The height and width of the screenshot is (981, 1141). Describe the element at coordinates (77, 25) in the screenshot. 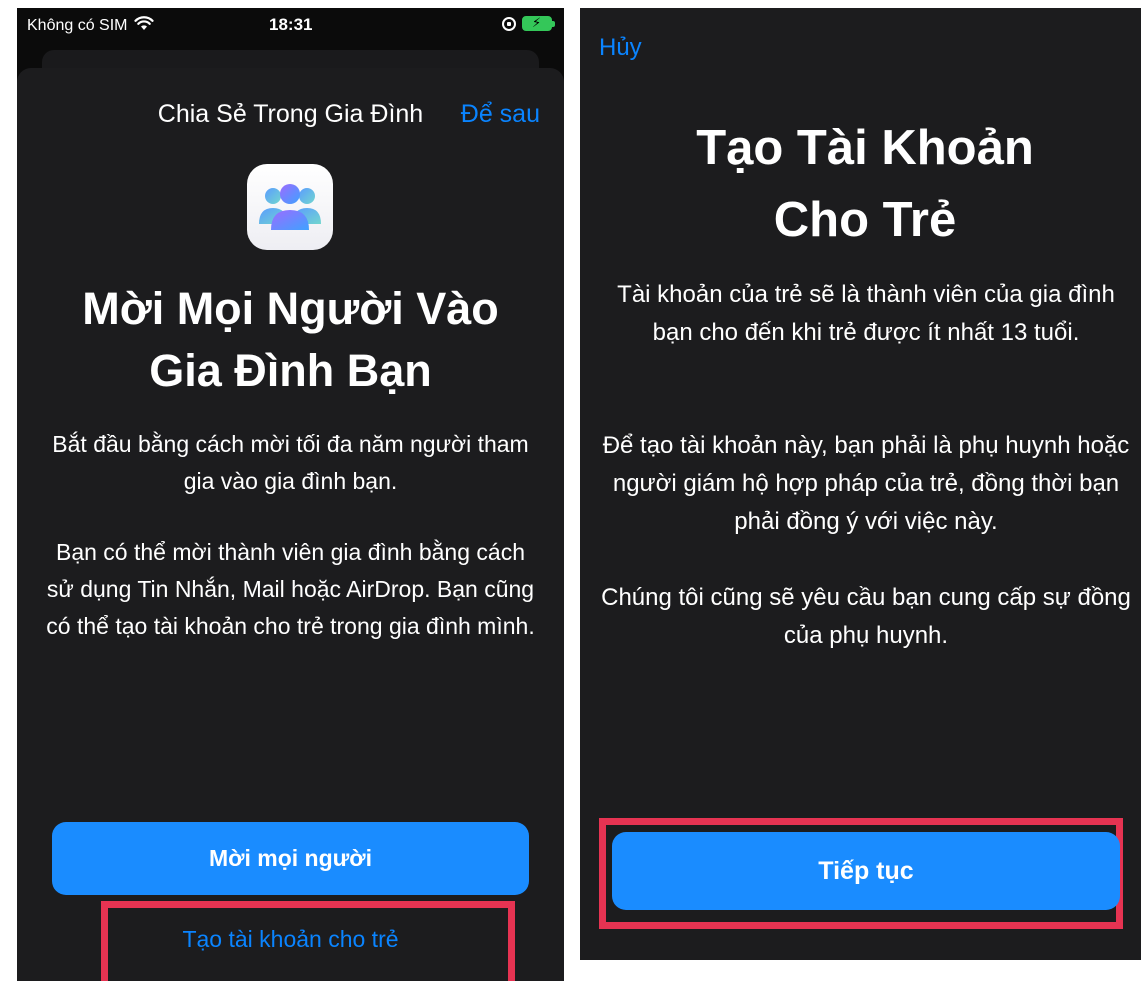

I see `carrier-label: Không có SIM` at that location.